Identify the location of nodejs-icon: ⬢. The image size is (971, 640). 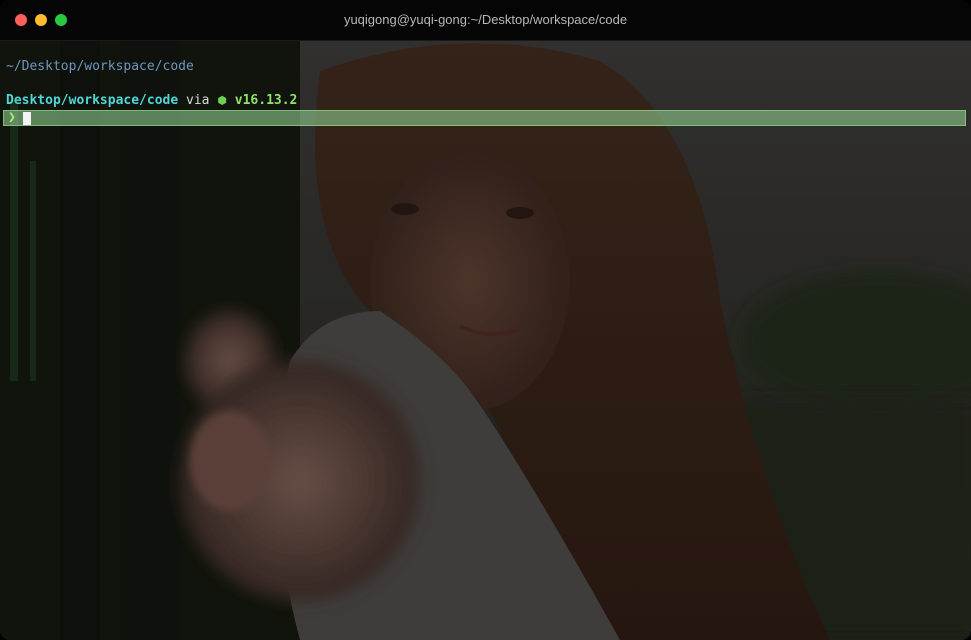
(222, 100).